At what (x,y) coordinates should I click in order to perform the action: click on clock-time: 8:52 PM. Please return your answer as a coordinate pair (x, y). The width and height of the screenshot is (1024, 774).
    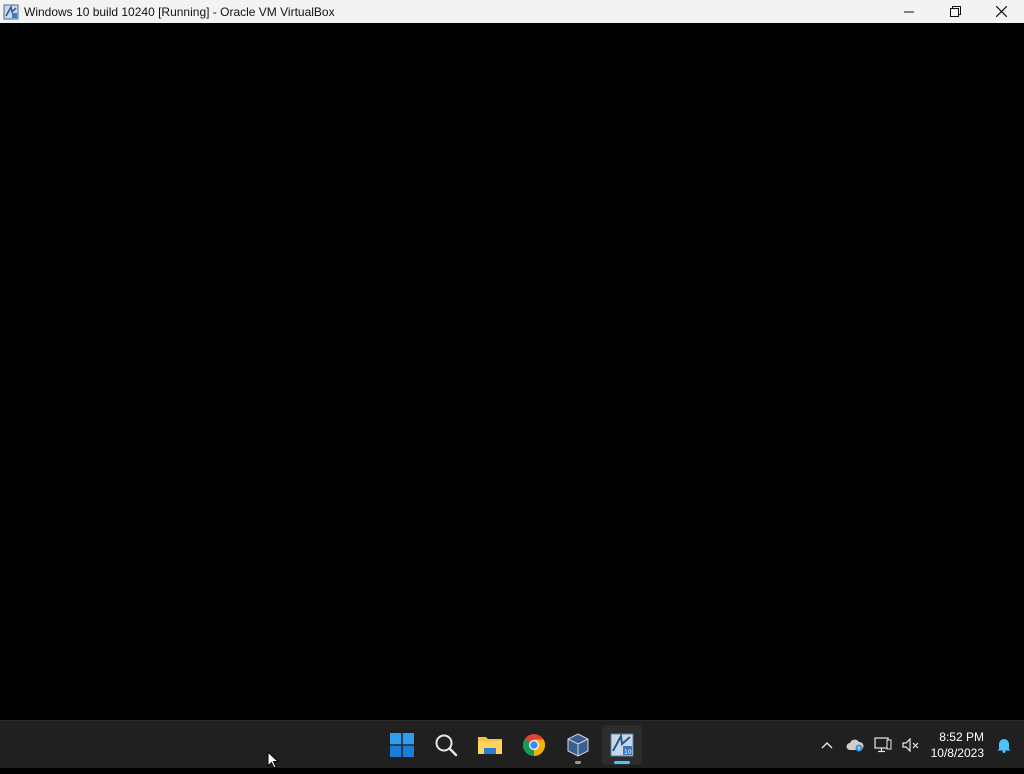
    Looking at the image, I should click on (961, 737).